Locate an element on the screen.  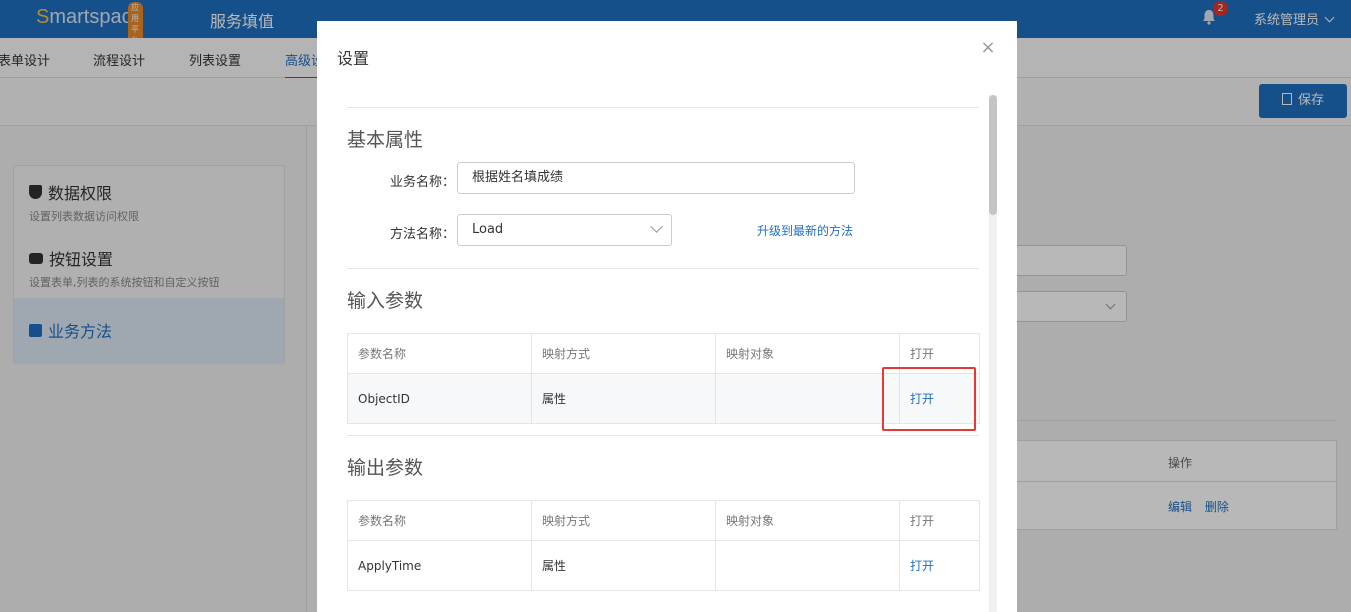
column-header-open: 打开 is located at coordinates (922, 521).